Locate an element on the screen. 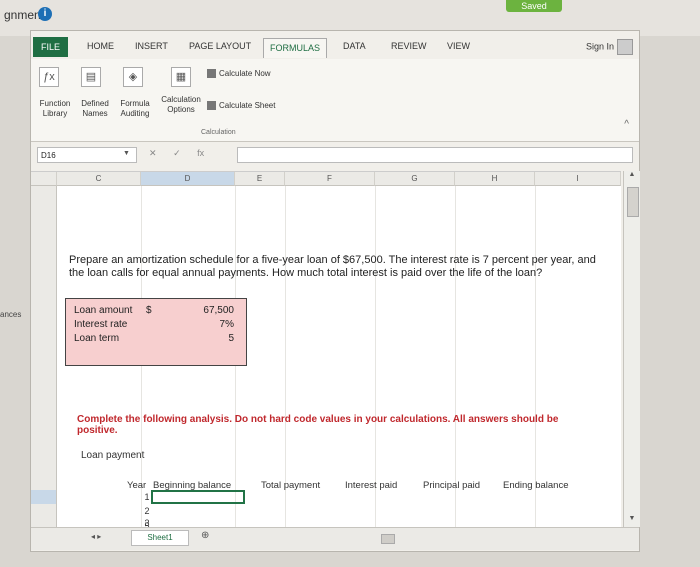 This screenshot has width=700, height=567. tab-page-layout: PAGE LAYOUT is located at coordinates (220, 46).